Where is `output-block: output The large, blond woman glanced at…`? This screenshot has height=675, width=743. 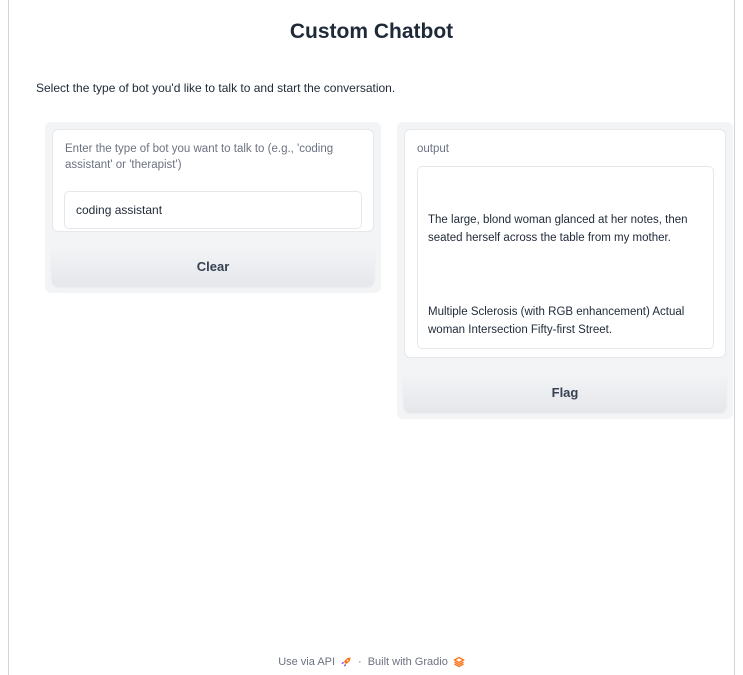
output-block: output The large, blond woman glanced at… is located at coordinates (565, 243).